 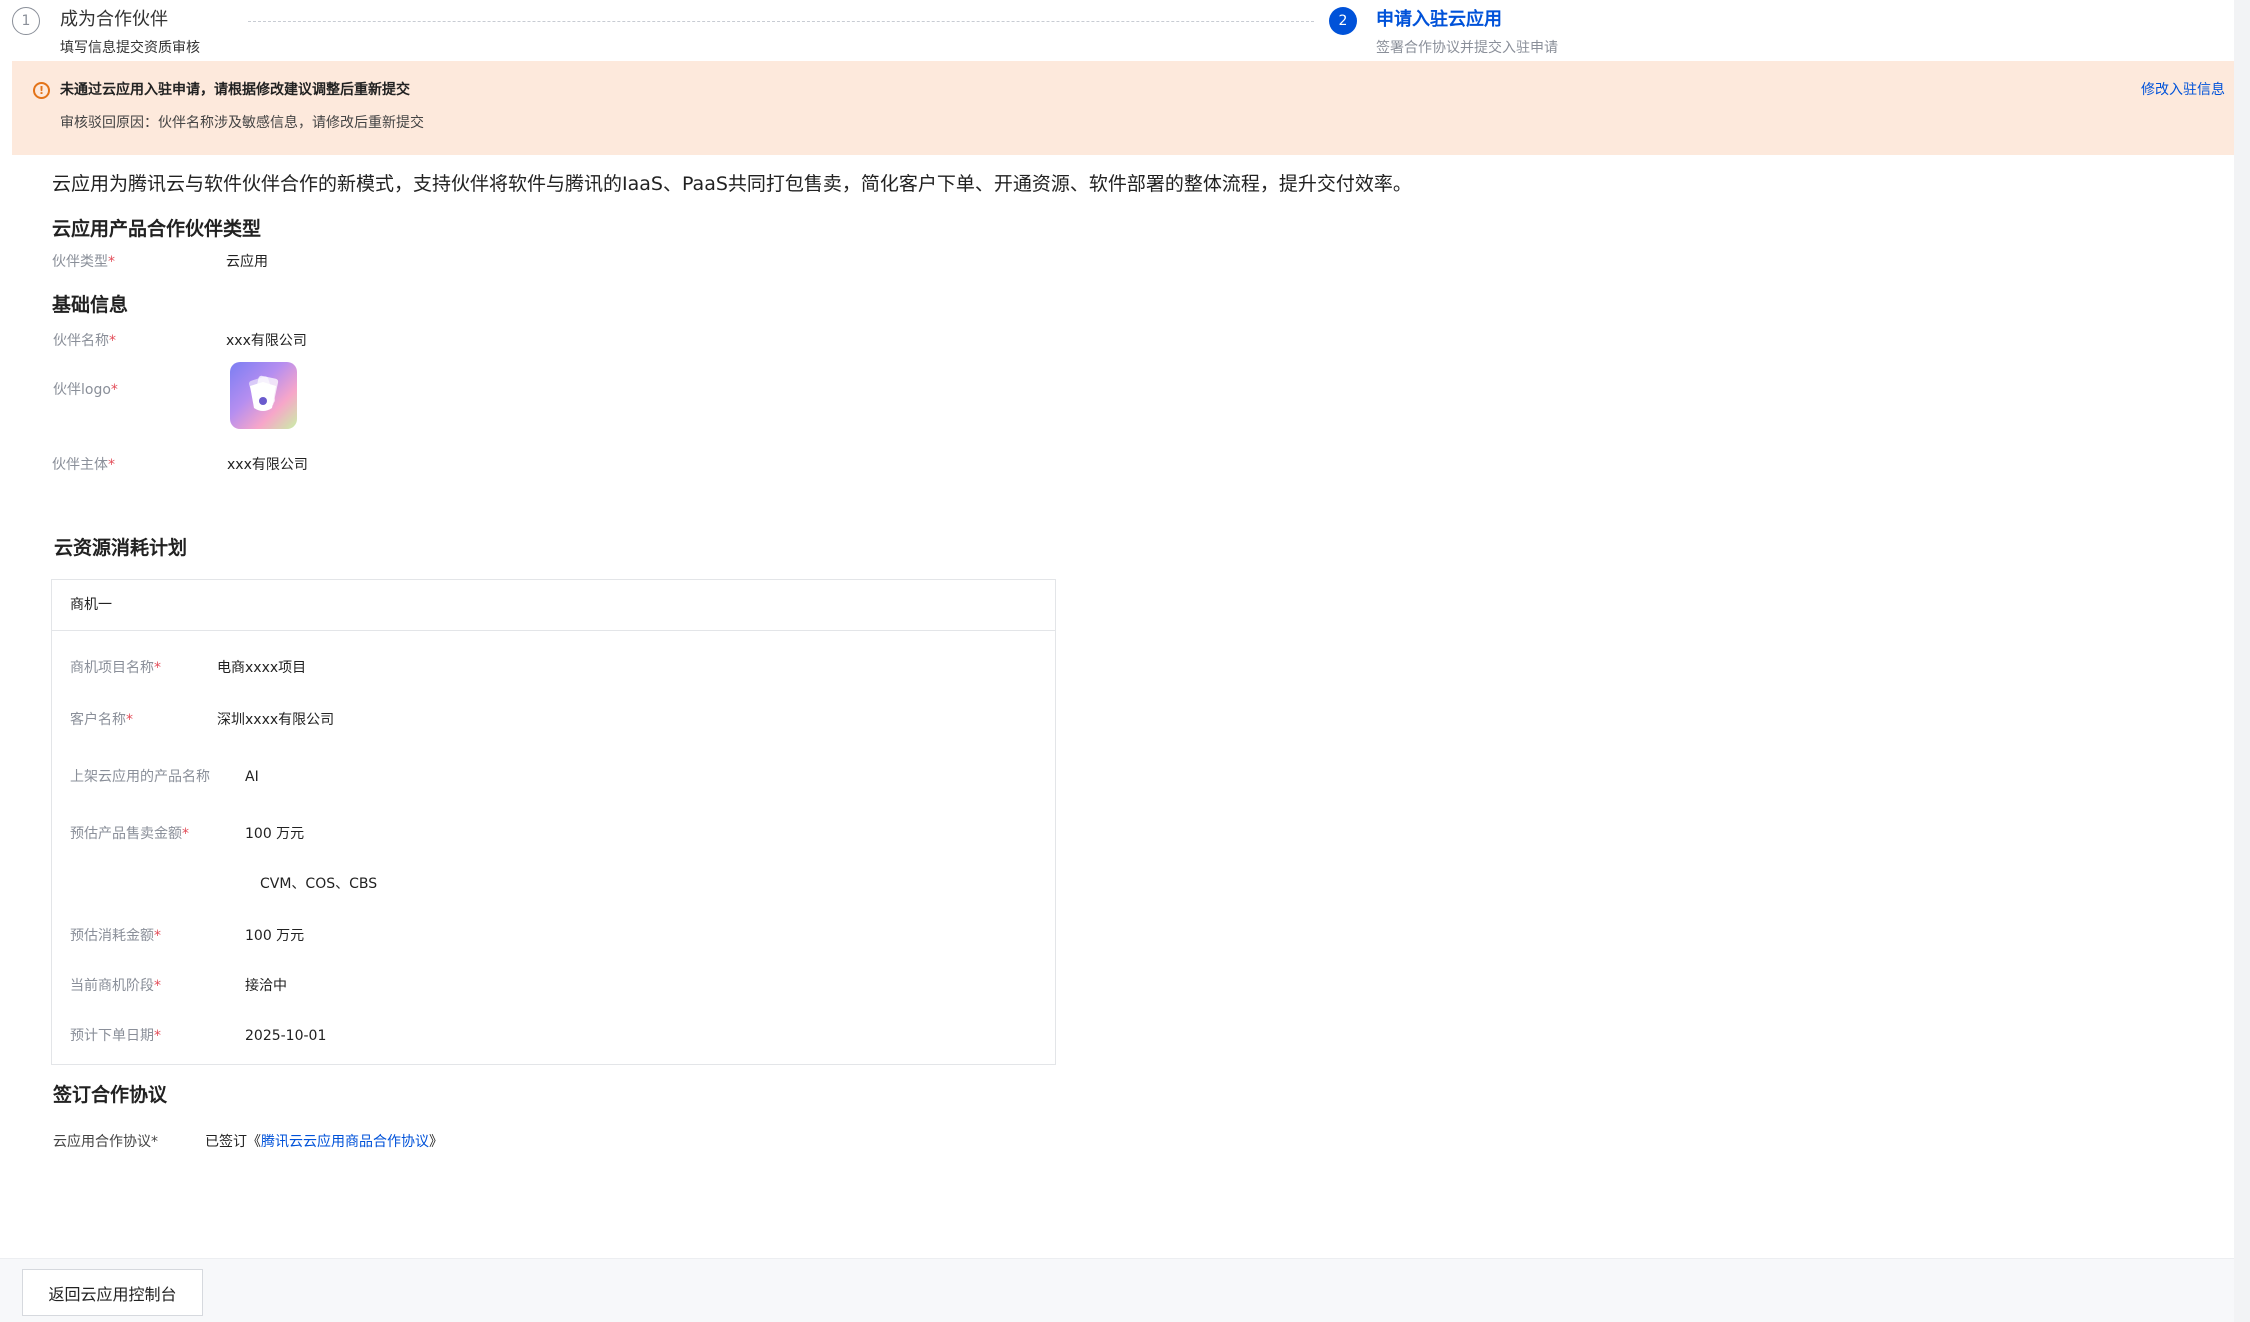 I want to click on label-text: 伙伴主体, so click(x=80, y=465).